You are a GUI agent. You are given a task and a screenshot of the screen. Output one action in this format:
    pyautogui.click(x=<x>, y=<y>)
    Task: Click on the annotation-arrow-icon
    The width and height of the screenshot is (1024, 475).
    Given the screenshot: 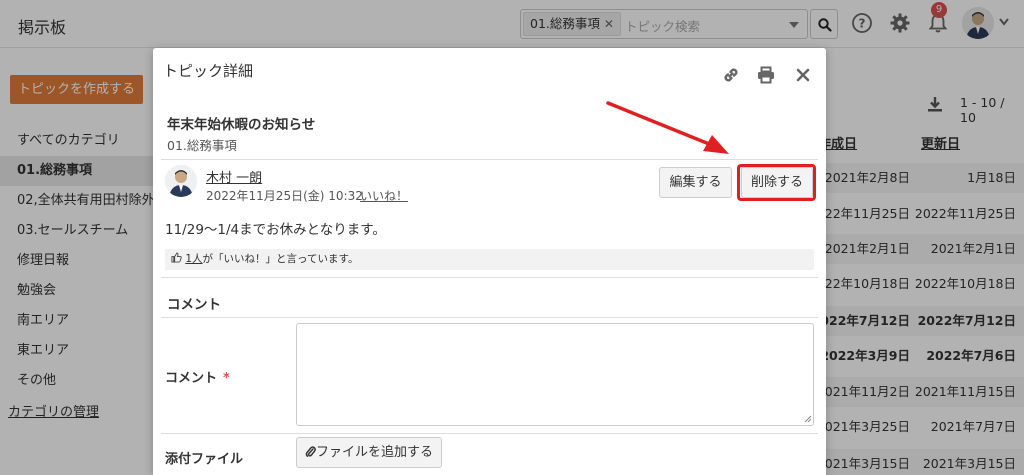 What is the action you would take?
    pyautogui.click(x=667, y=127)
    